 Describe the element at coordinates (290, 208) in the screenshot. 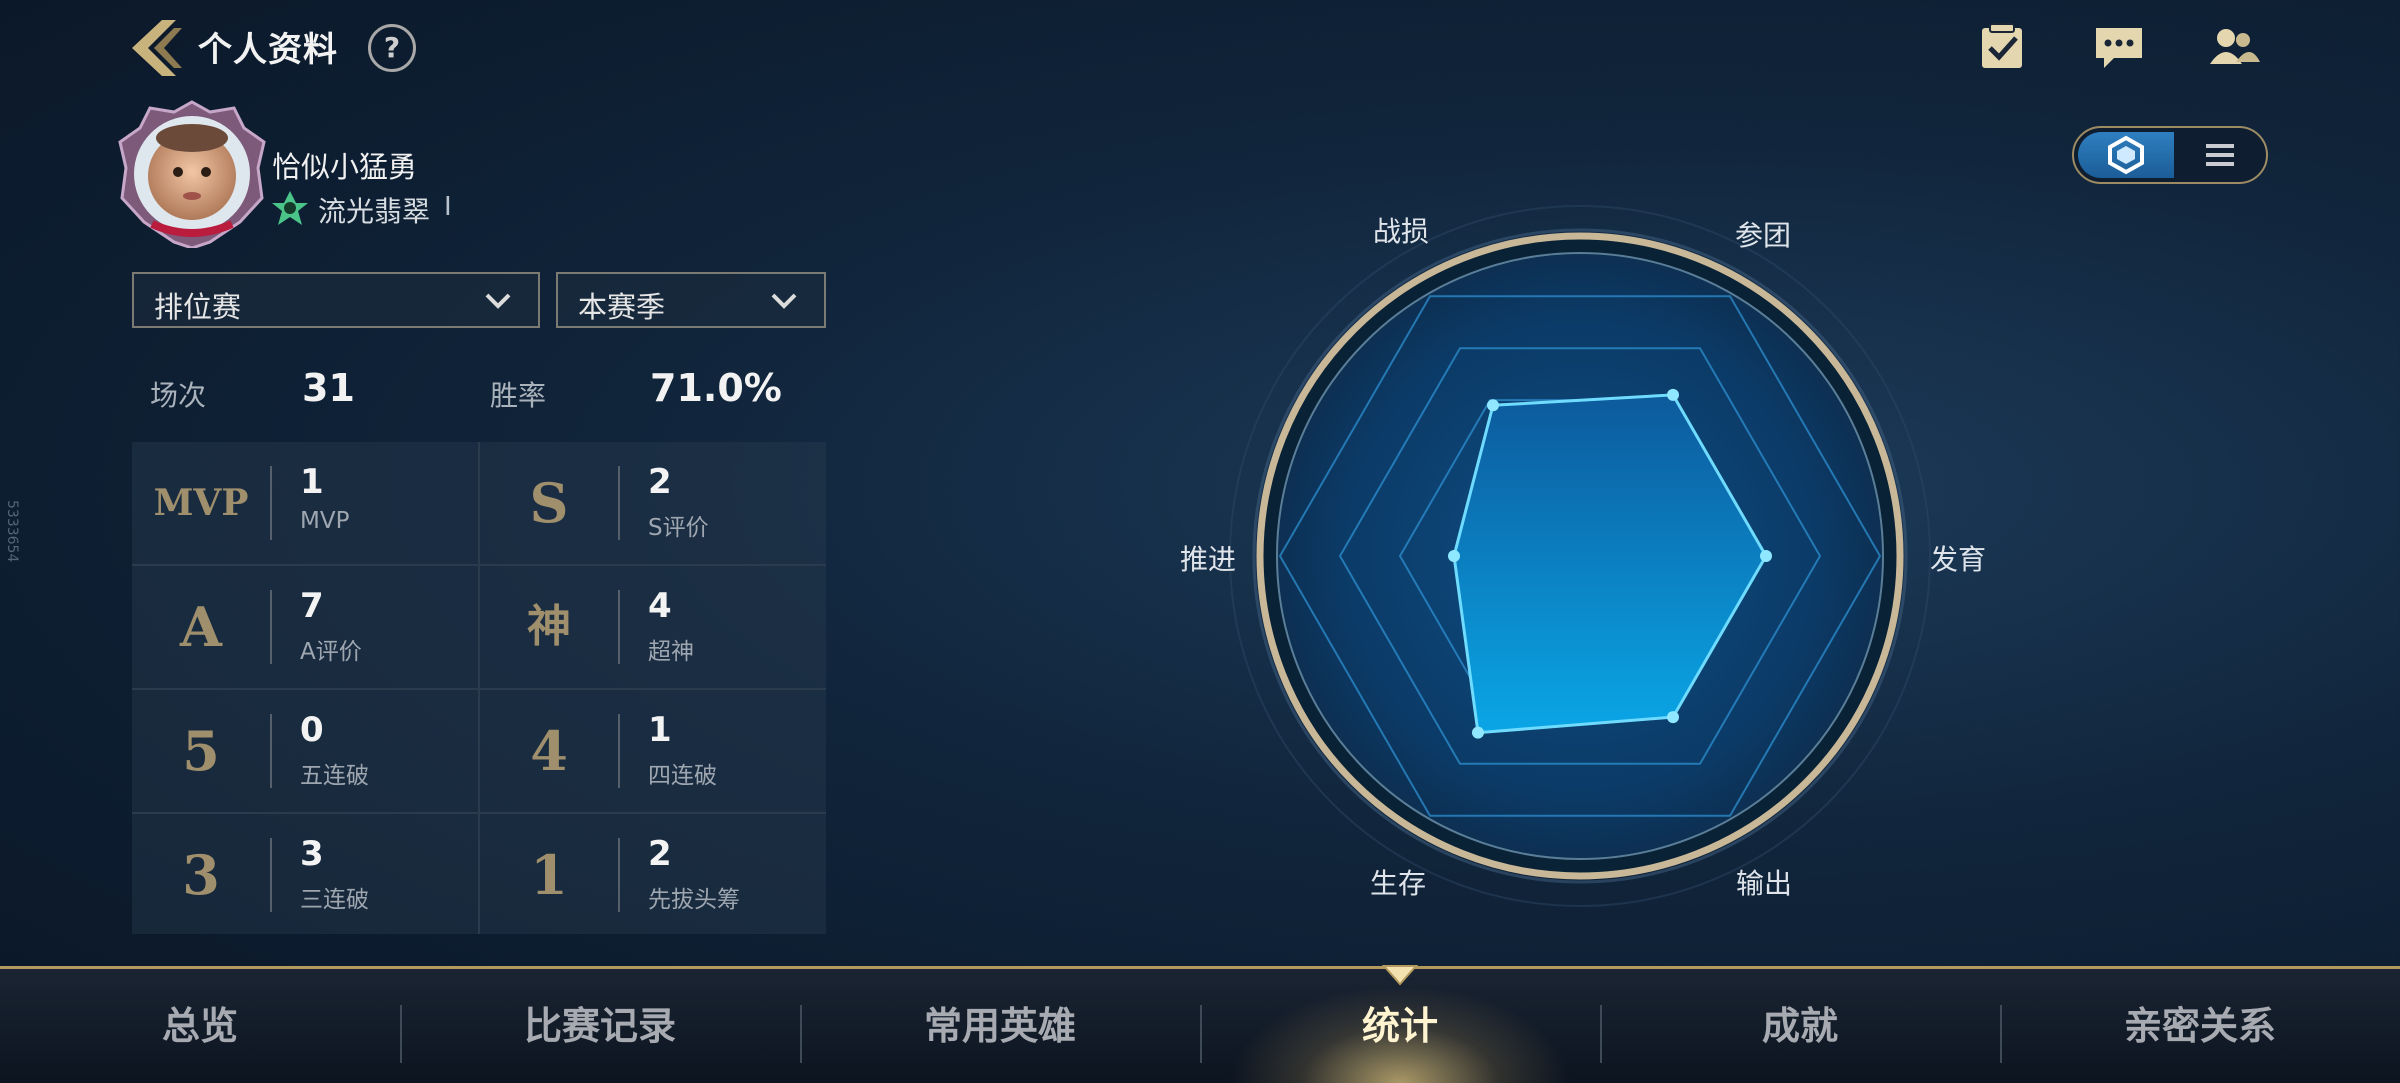

I see `rank-emblem-icon` at that location.